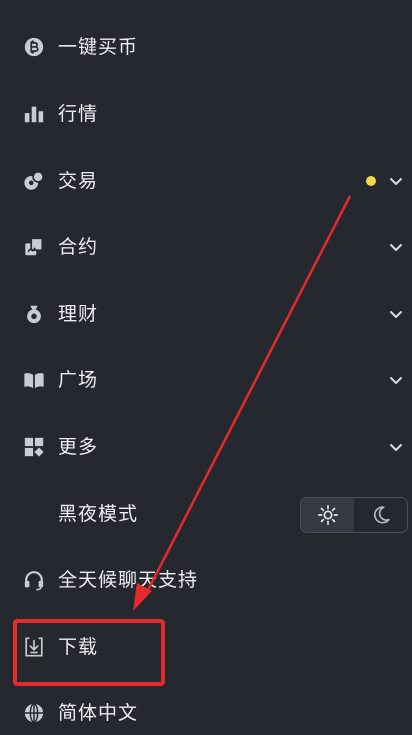  I want to click on menu-item-label: 一键买币, so click(98, 47).